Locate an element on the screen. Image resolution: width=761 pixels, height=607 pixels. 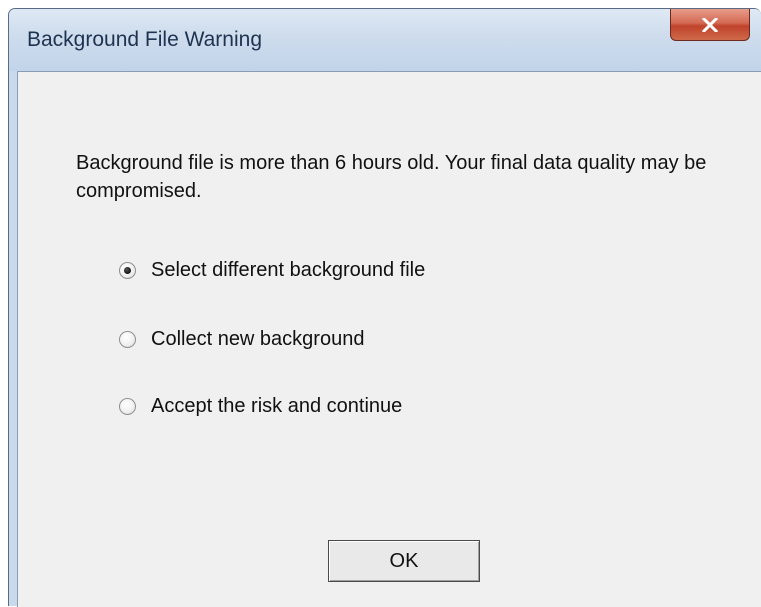
ok-button: OK is located at coordinates (404, 561).